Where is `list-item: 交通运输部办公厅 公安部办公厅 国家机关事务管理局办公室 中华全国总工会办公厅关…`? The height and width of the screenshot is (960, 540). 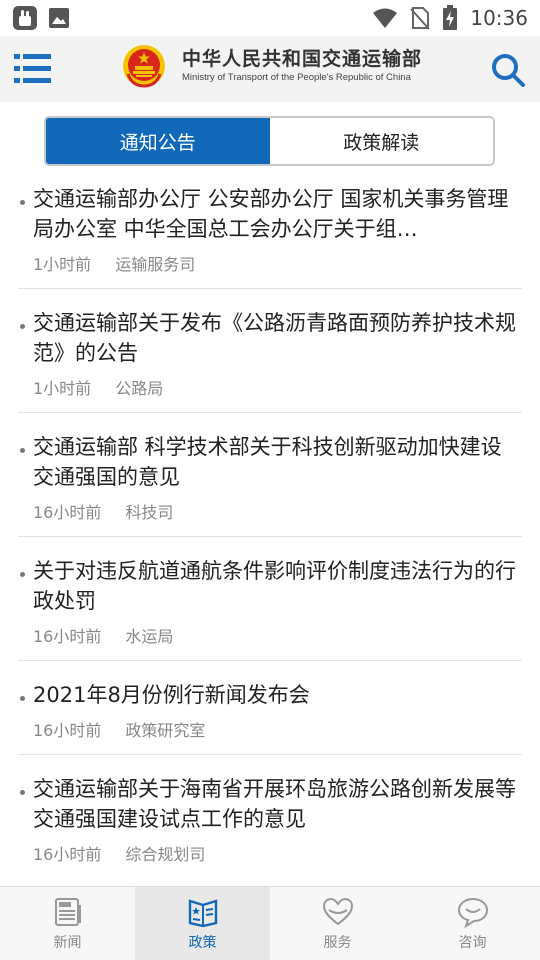
list-item: 交通运输部办公厅 公安部办公厅 国家机关事务管理局办公室 中华全国总工会办公厅关… is located at coordinates (270, 236).